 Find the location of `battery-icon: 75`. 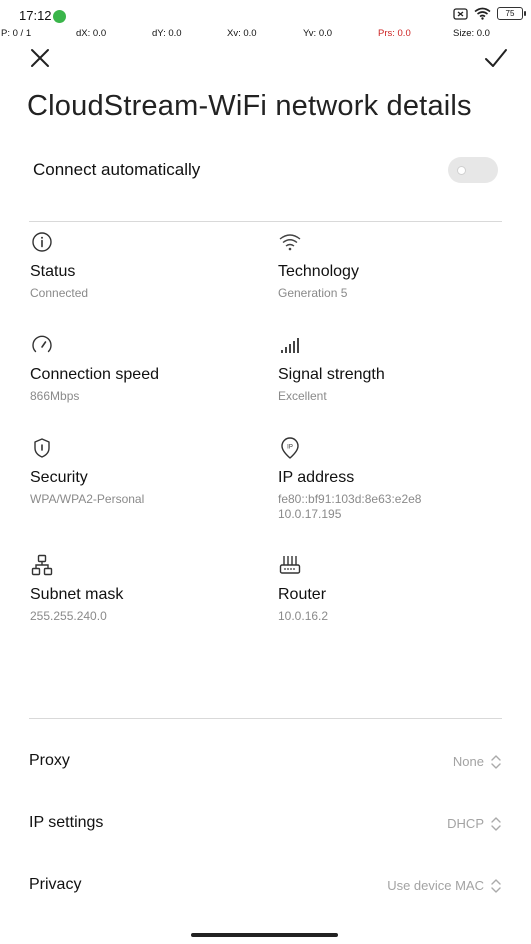

battery-icon: 75 is located at coordinates (511, 13).